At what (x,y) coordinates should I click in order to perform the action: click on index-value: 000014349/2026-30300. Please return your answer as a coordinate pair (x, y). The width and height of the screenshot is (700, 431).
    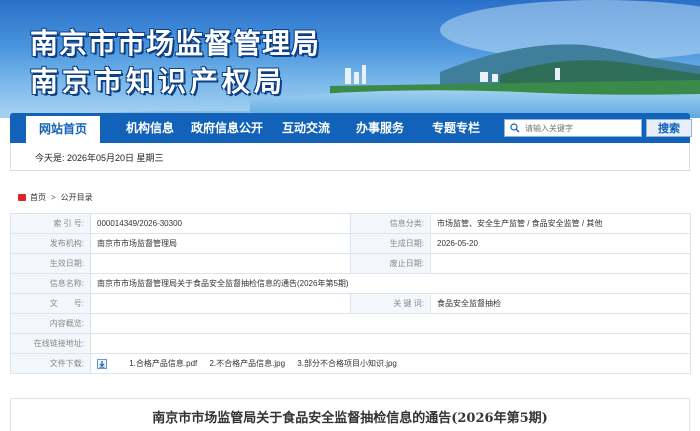
    Looking at the image, I should click on (220, 223).